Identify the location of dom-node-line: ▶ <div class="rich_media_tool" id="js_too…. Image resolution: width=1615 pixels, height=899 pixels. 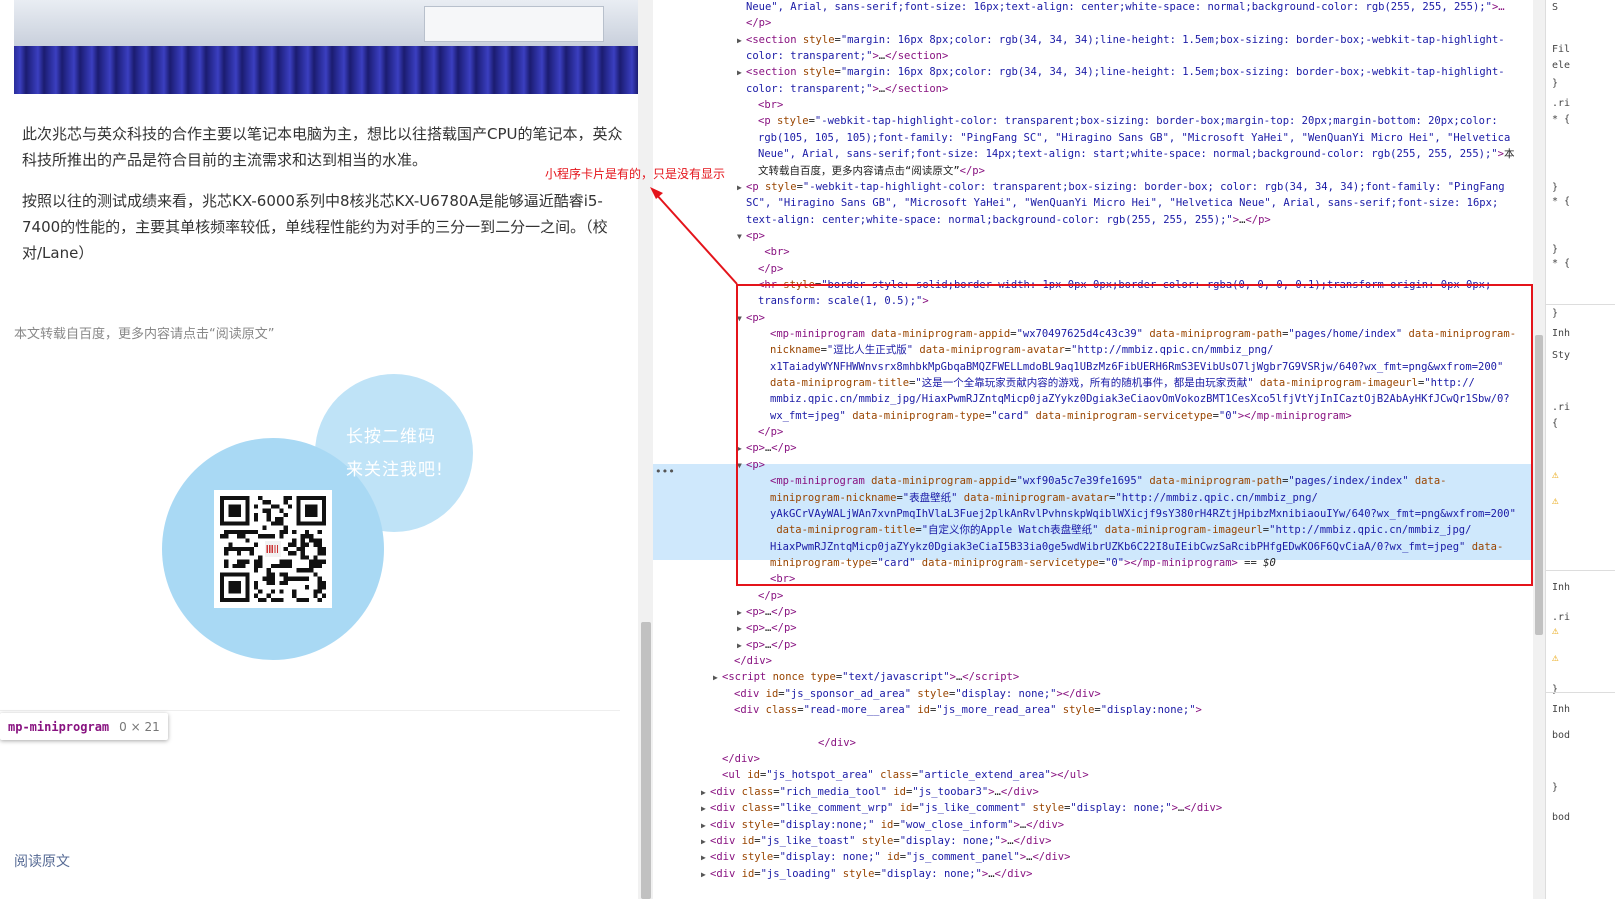
(870, 792).